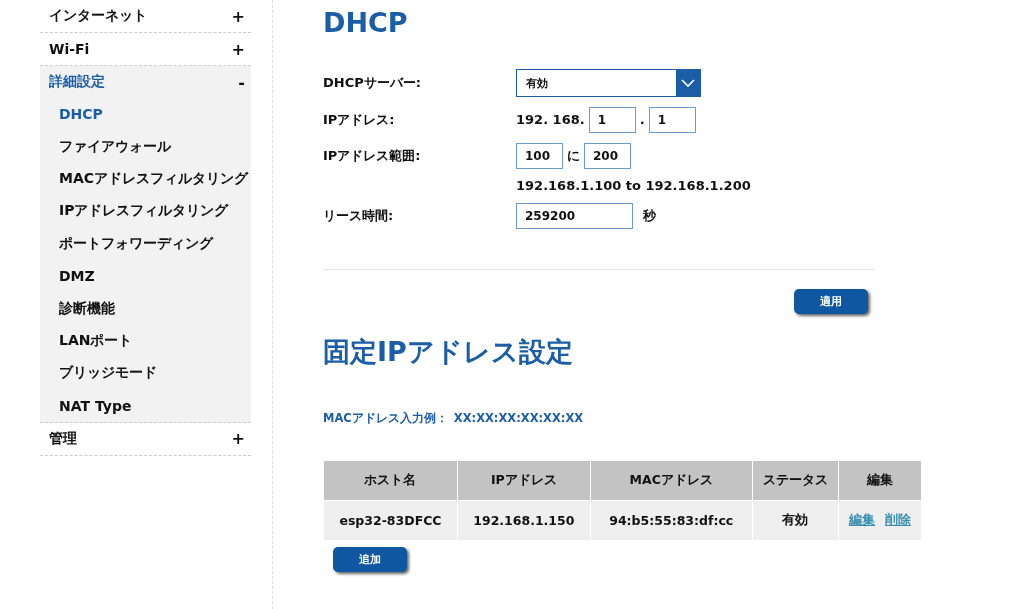 This screenshot has height=609, width=1024. What do you see at coordinates (69, 49) in the screenshot?
I see `sidebar-item: Wi-Fi` at bounding box center [69, 49].